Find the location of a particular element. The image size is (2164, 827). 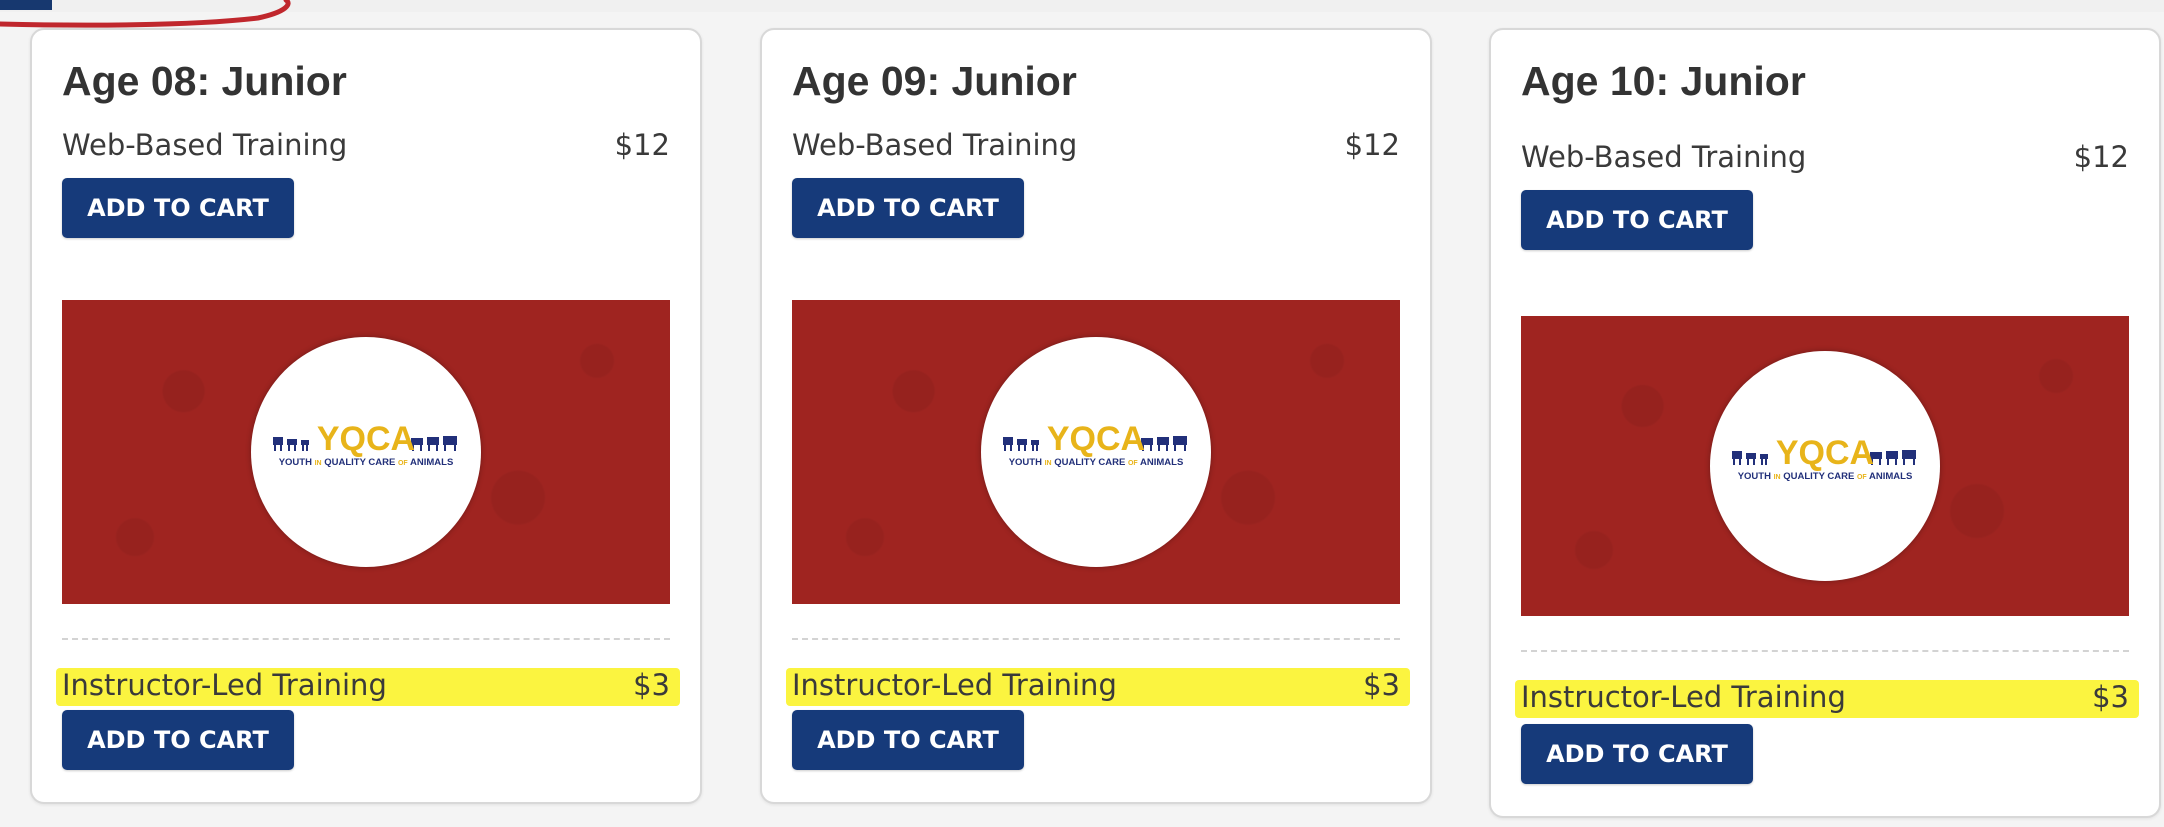

card-title: Age 09: Junior is located at coordinates (934, 81).